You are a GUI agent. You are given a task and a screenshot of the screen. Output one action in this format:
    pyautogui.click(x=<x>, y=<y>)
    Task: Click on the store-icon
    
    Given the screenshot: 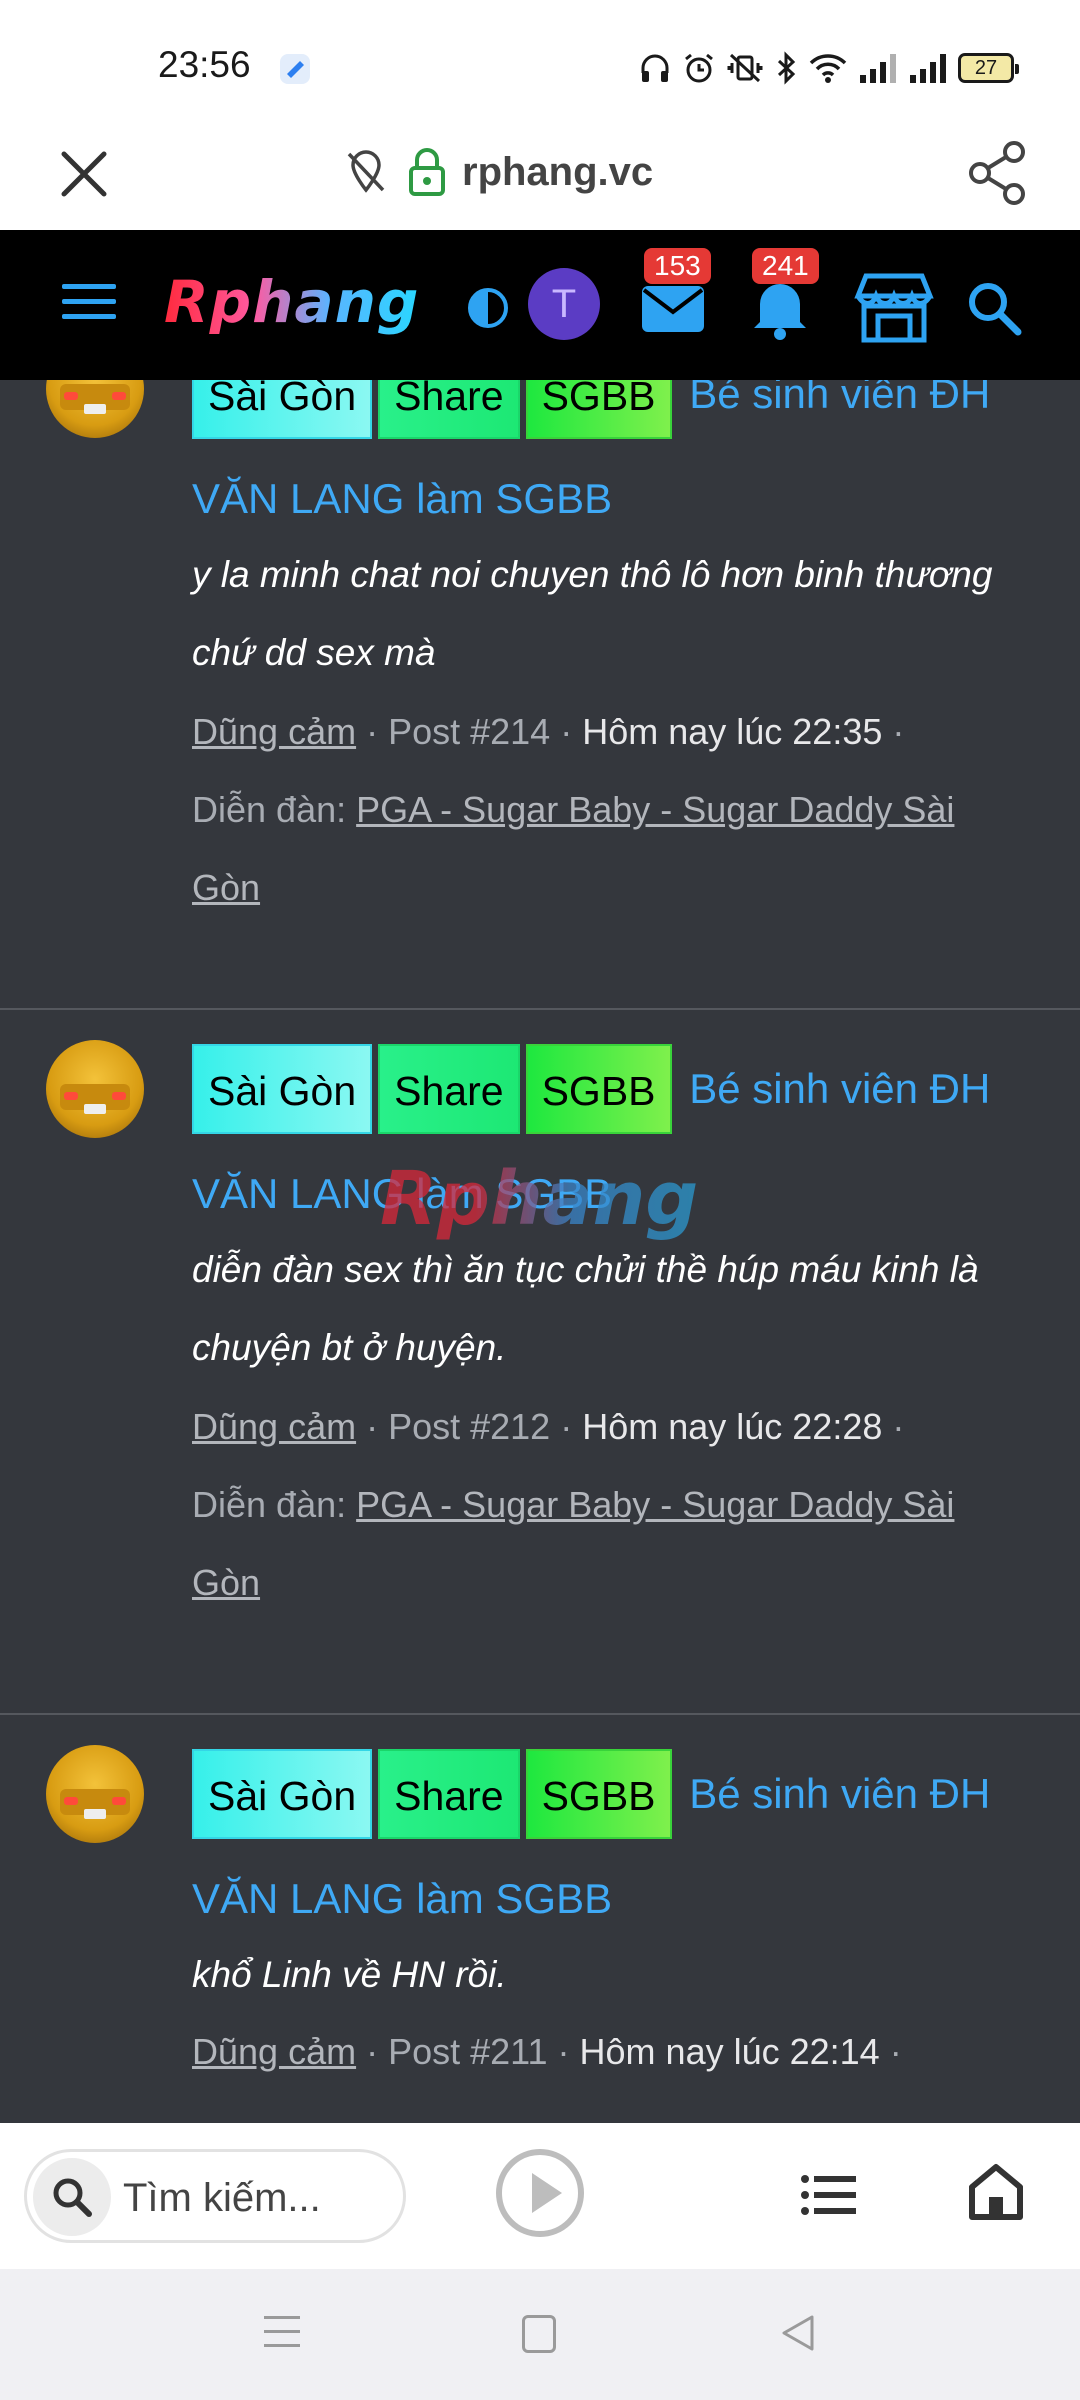 What is the action you would take?
    pyautogui.click(x=894, y=308)
    